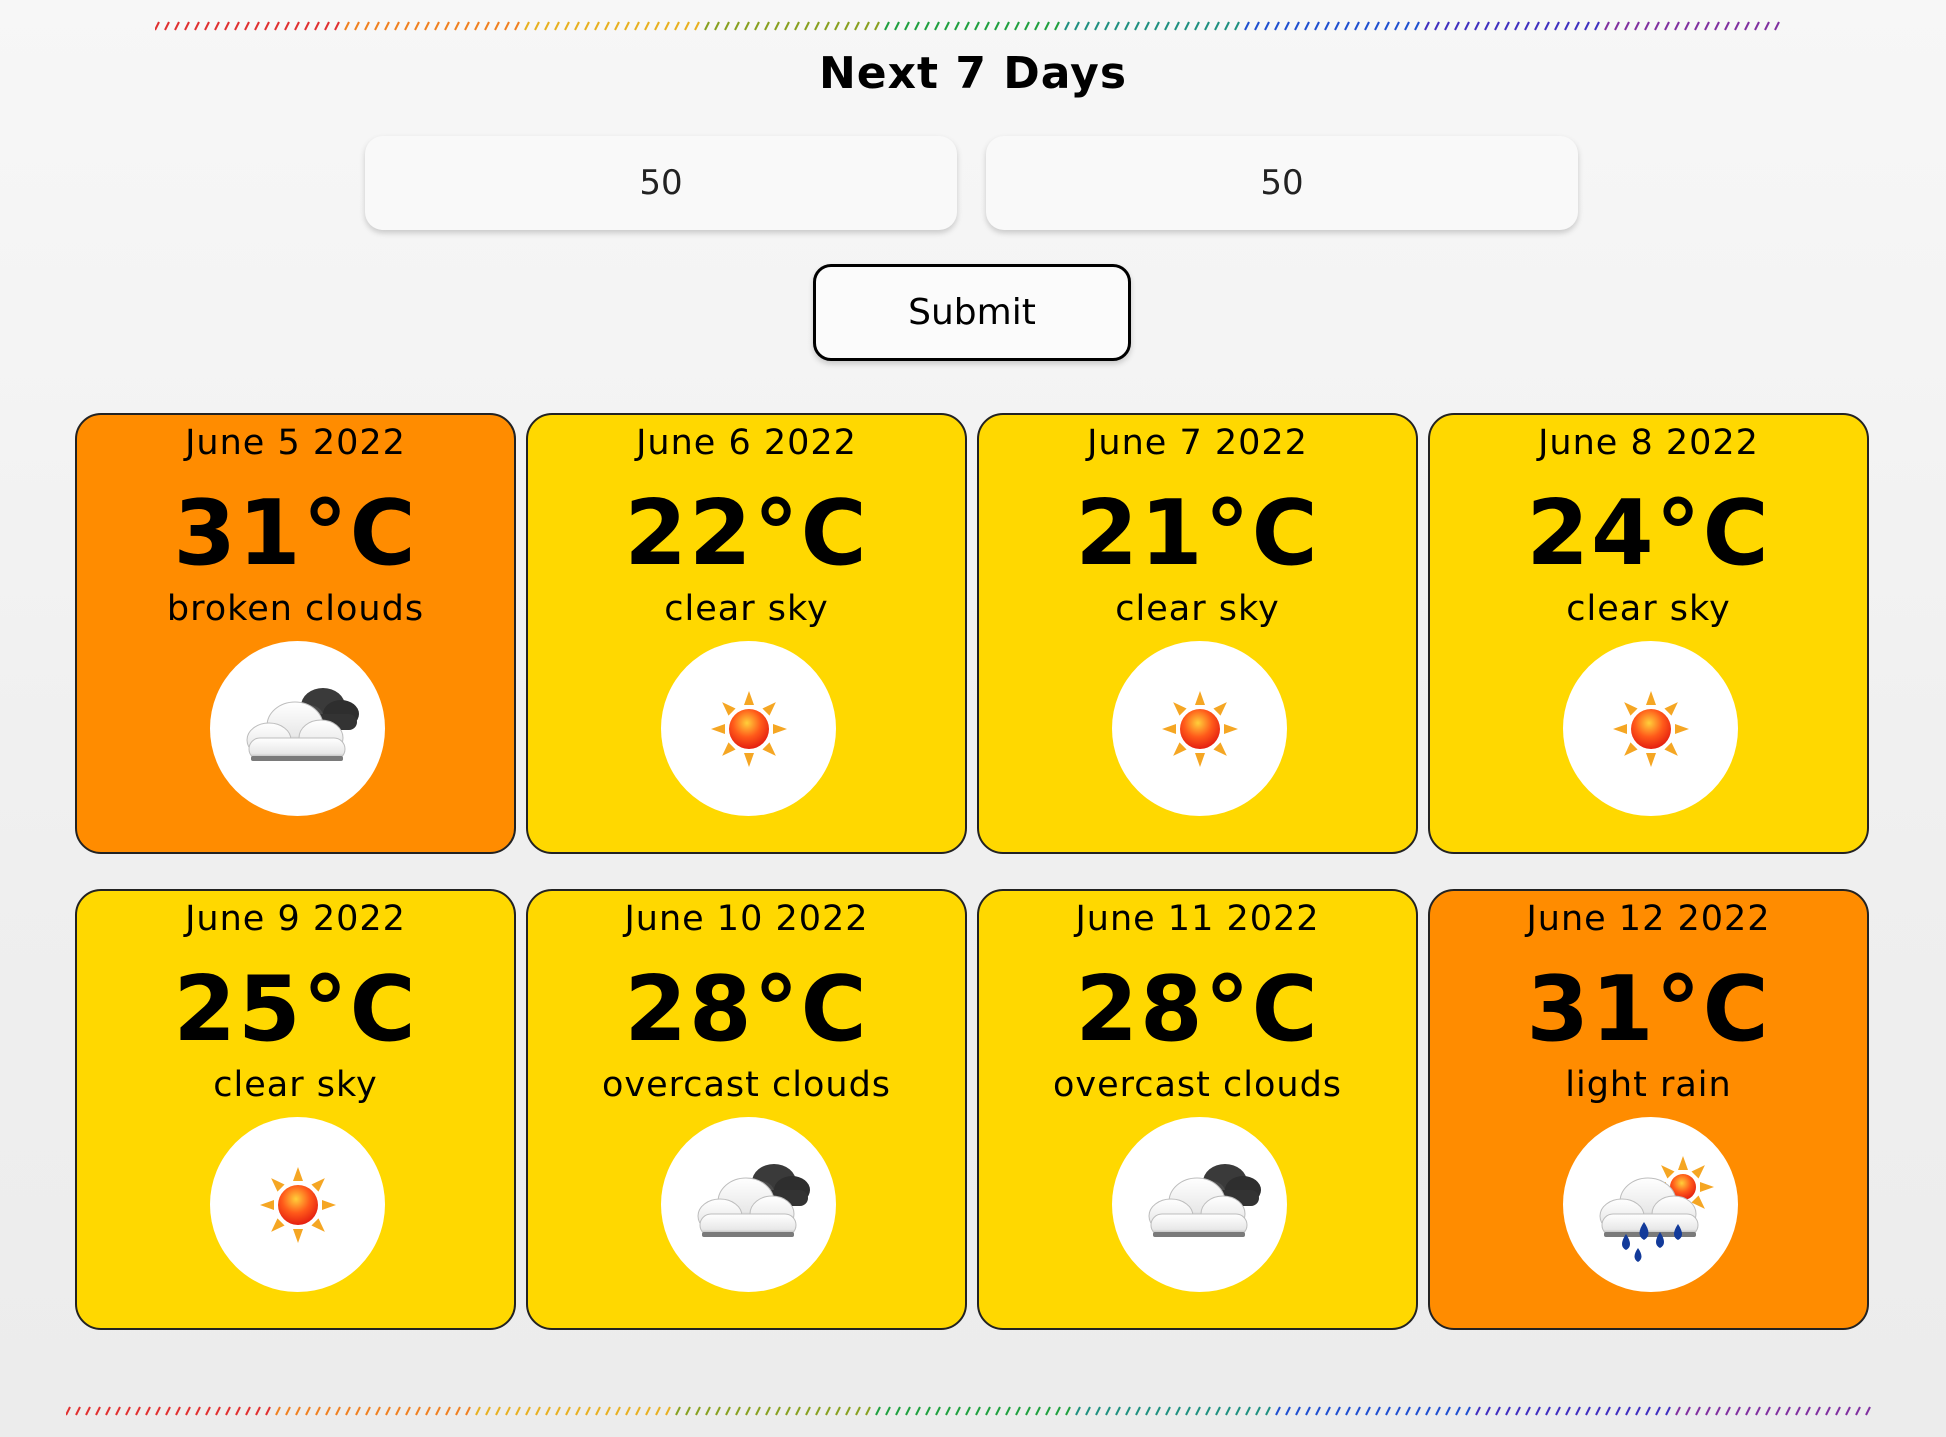 This screenshot has width=1946, height=1437. What do you see at coordinates (661, 183) in the screenshot?
I see `latitude-input` at bounding box center [661, 183].